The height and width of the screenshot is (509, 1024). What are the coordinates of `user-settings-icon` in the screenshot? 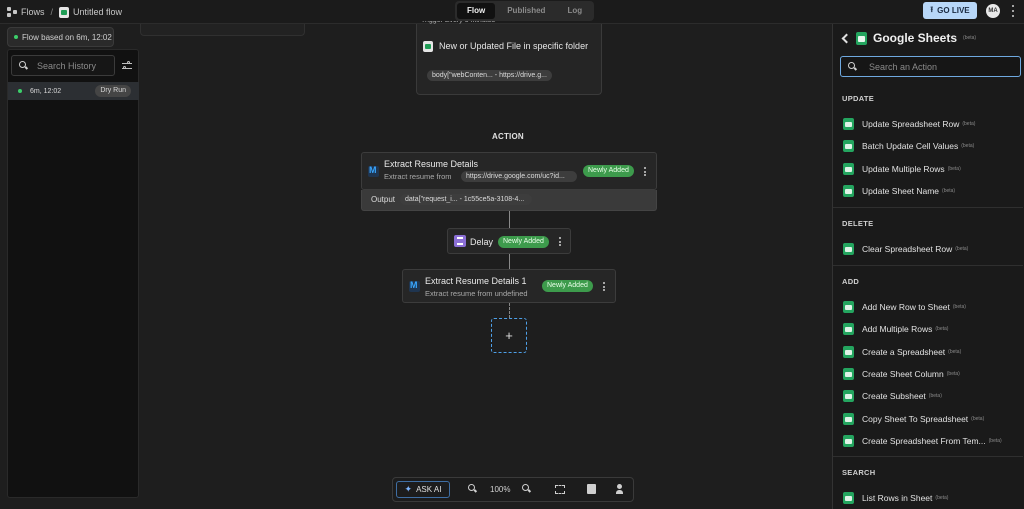 It's located at (621, 489).